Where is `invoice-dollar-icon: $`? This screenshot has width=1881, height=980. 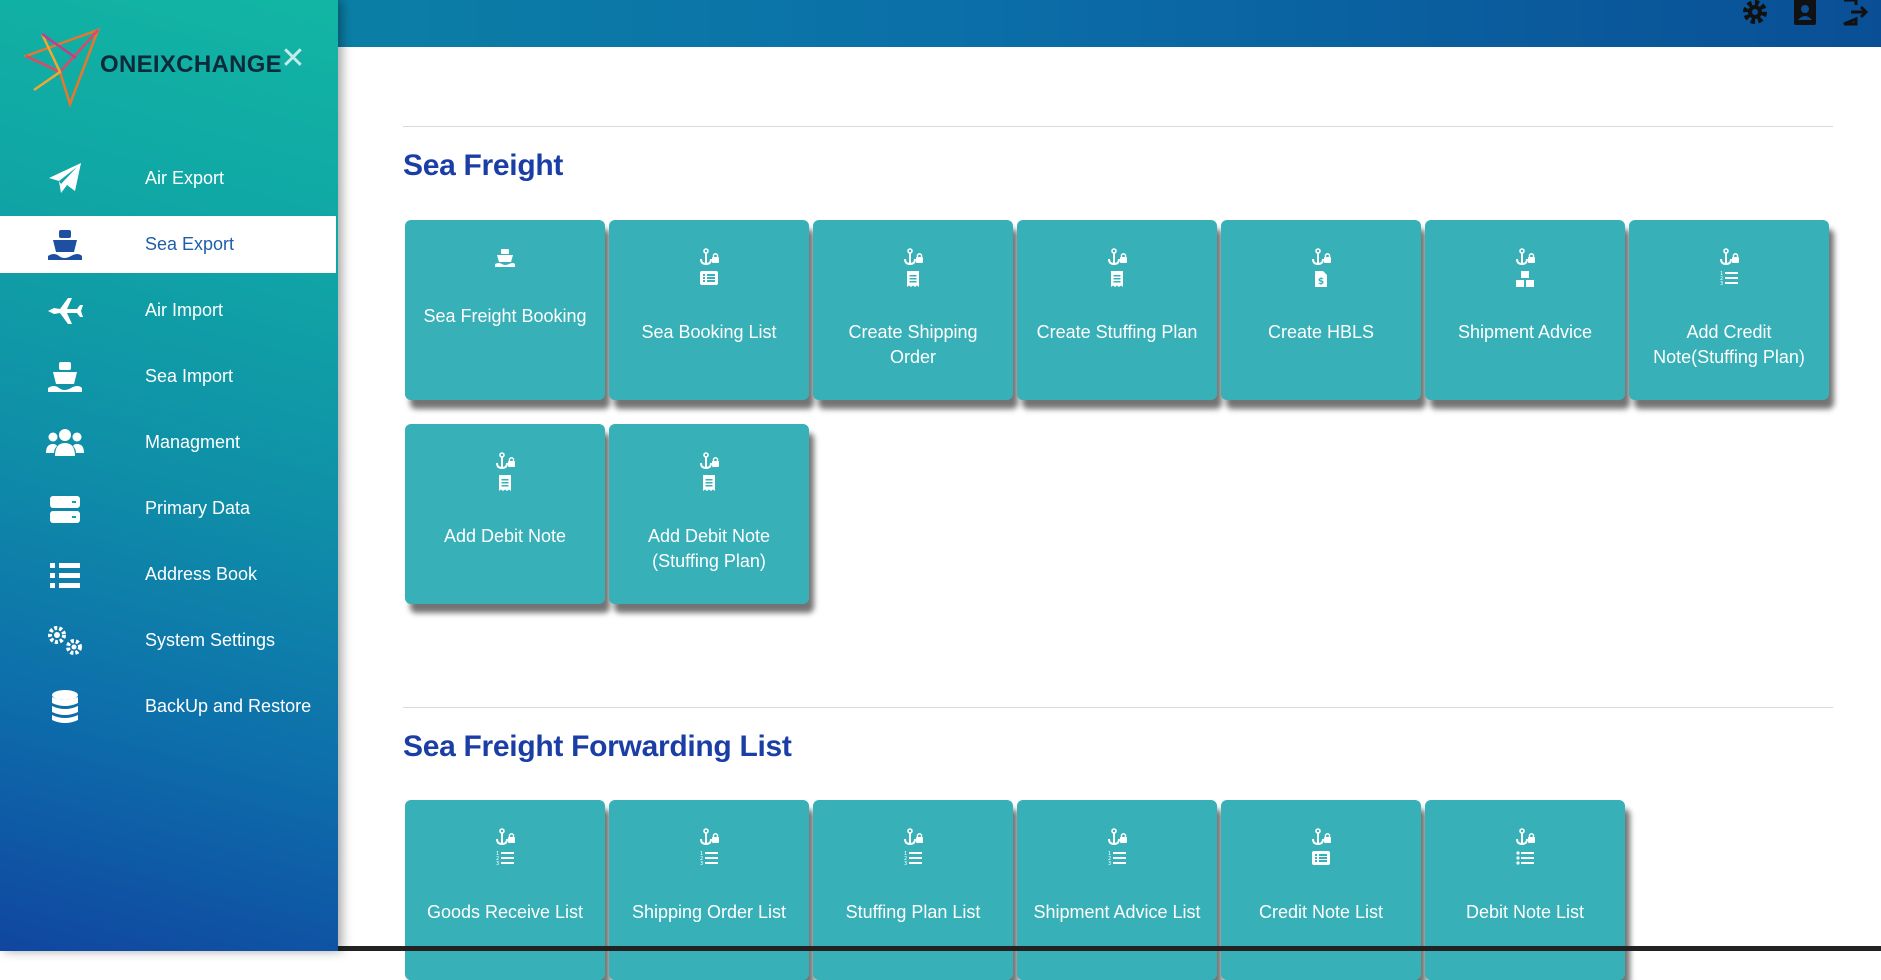
invoice-dollar-icon: $ is located at coordinates (1321, 279).